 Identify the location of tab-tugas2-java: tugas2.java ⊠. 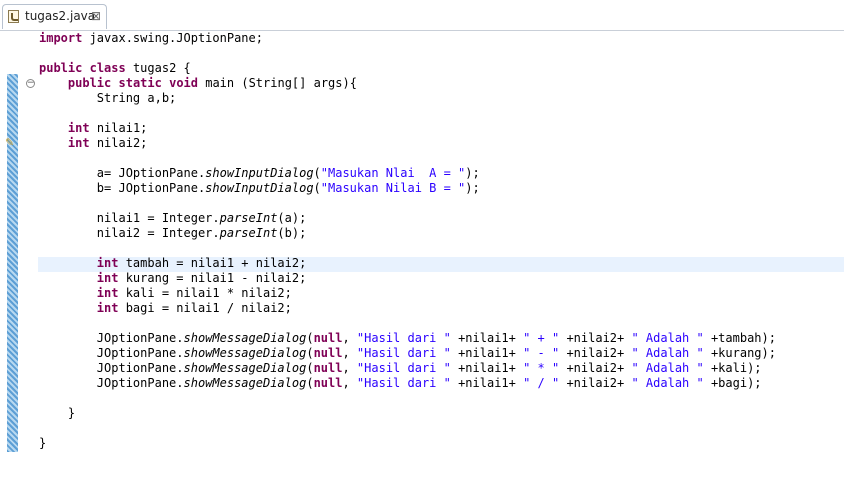
(54, 16).